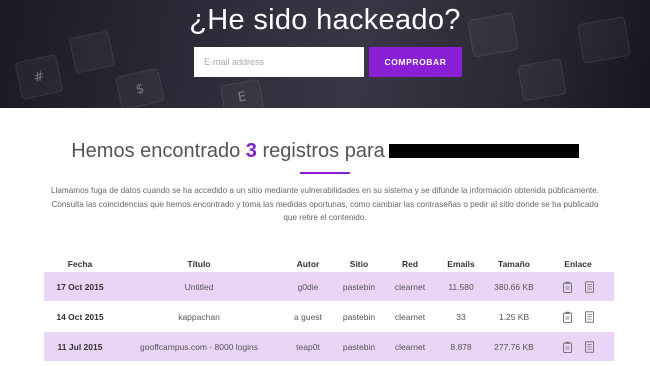 The width and height of the screenshot is (650, 366). Describe the element at coordinates (461, 346) in the screenshot. I see `cell-emails: 8.878` at that location.